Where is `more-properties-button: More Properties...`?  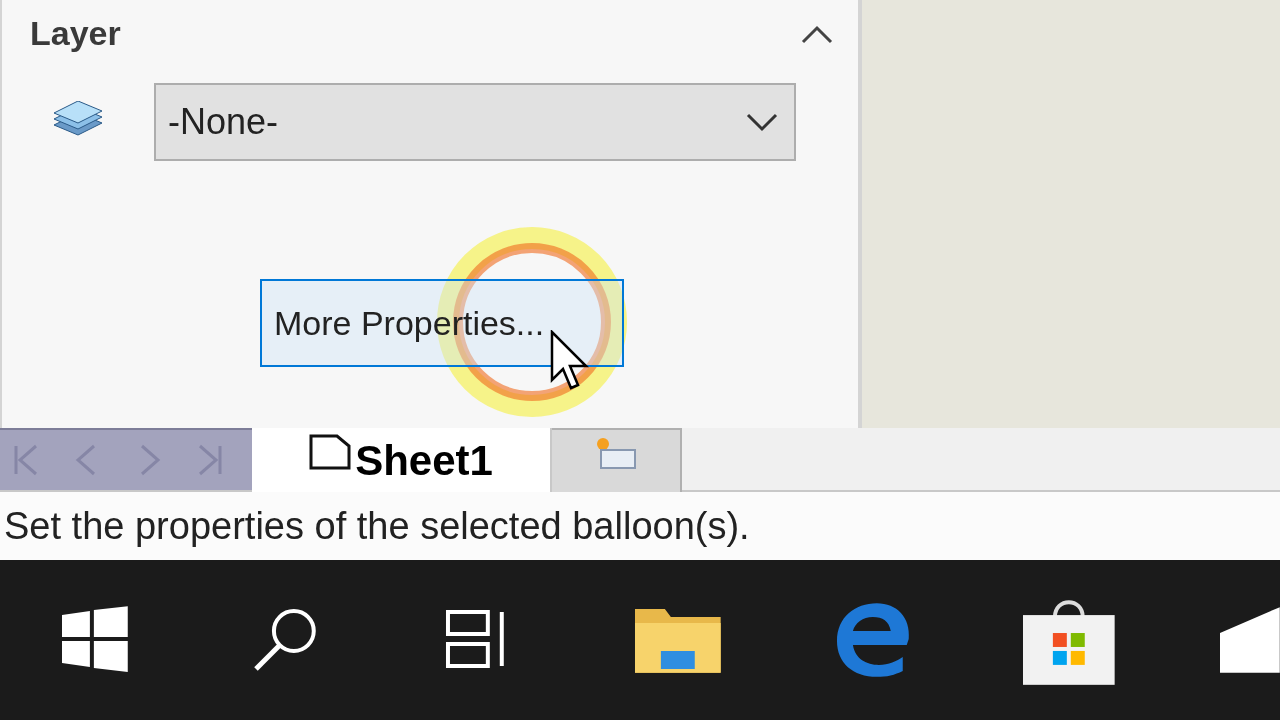
more-properties-button: More Properties... is located at coordinates (442, 323).